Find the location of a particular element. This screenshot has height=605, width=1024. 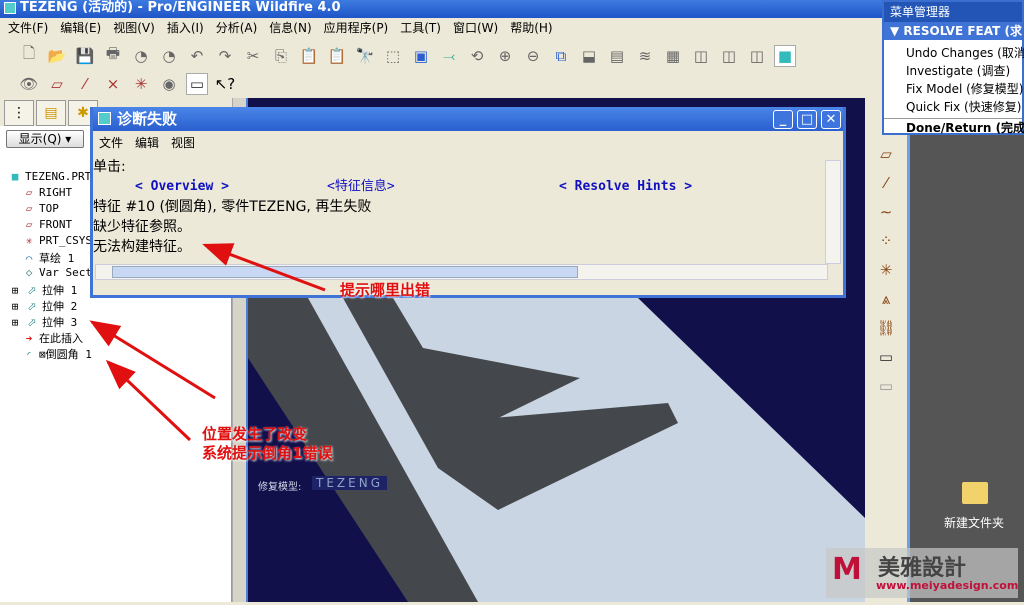

tree-item-round-1: ◜ ⊠倒圆角 1 is located at coordinates (57, 354).